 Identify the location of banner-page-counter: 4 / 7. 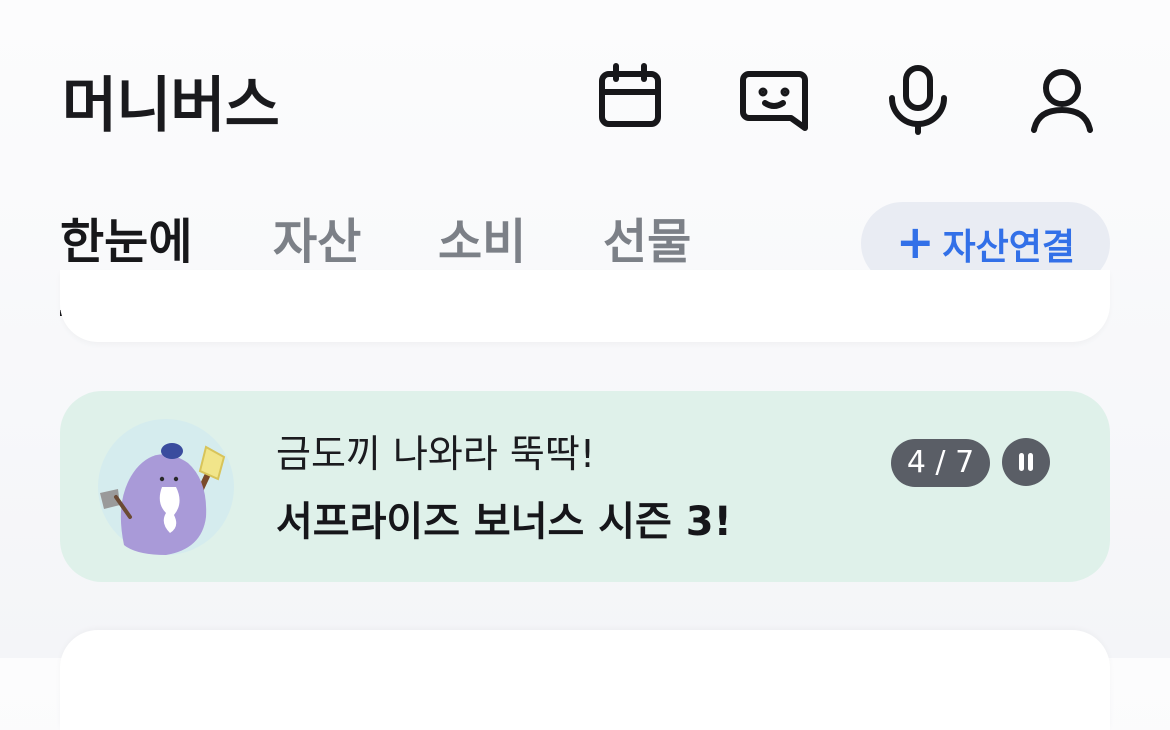
(940, 463).